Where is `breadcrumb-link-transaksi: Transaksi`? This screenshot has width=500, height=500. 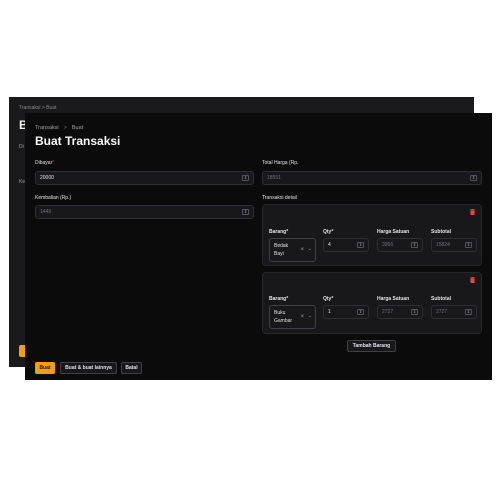 breadcrumb-link-transaksi: Transaksi is located at coordinates (47, 128).